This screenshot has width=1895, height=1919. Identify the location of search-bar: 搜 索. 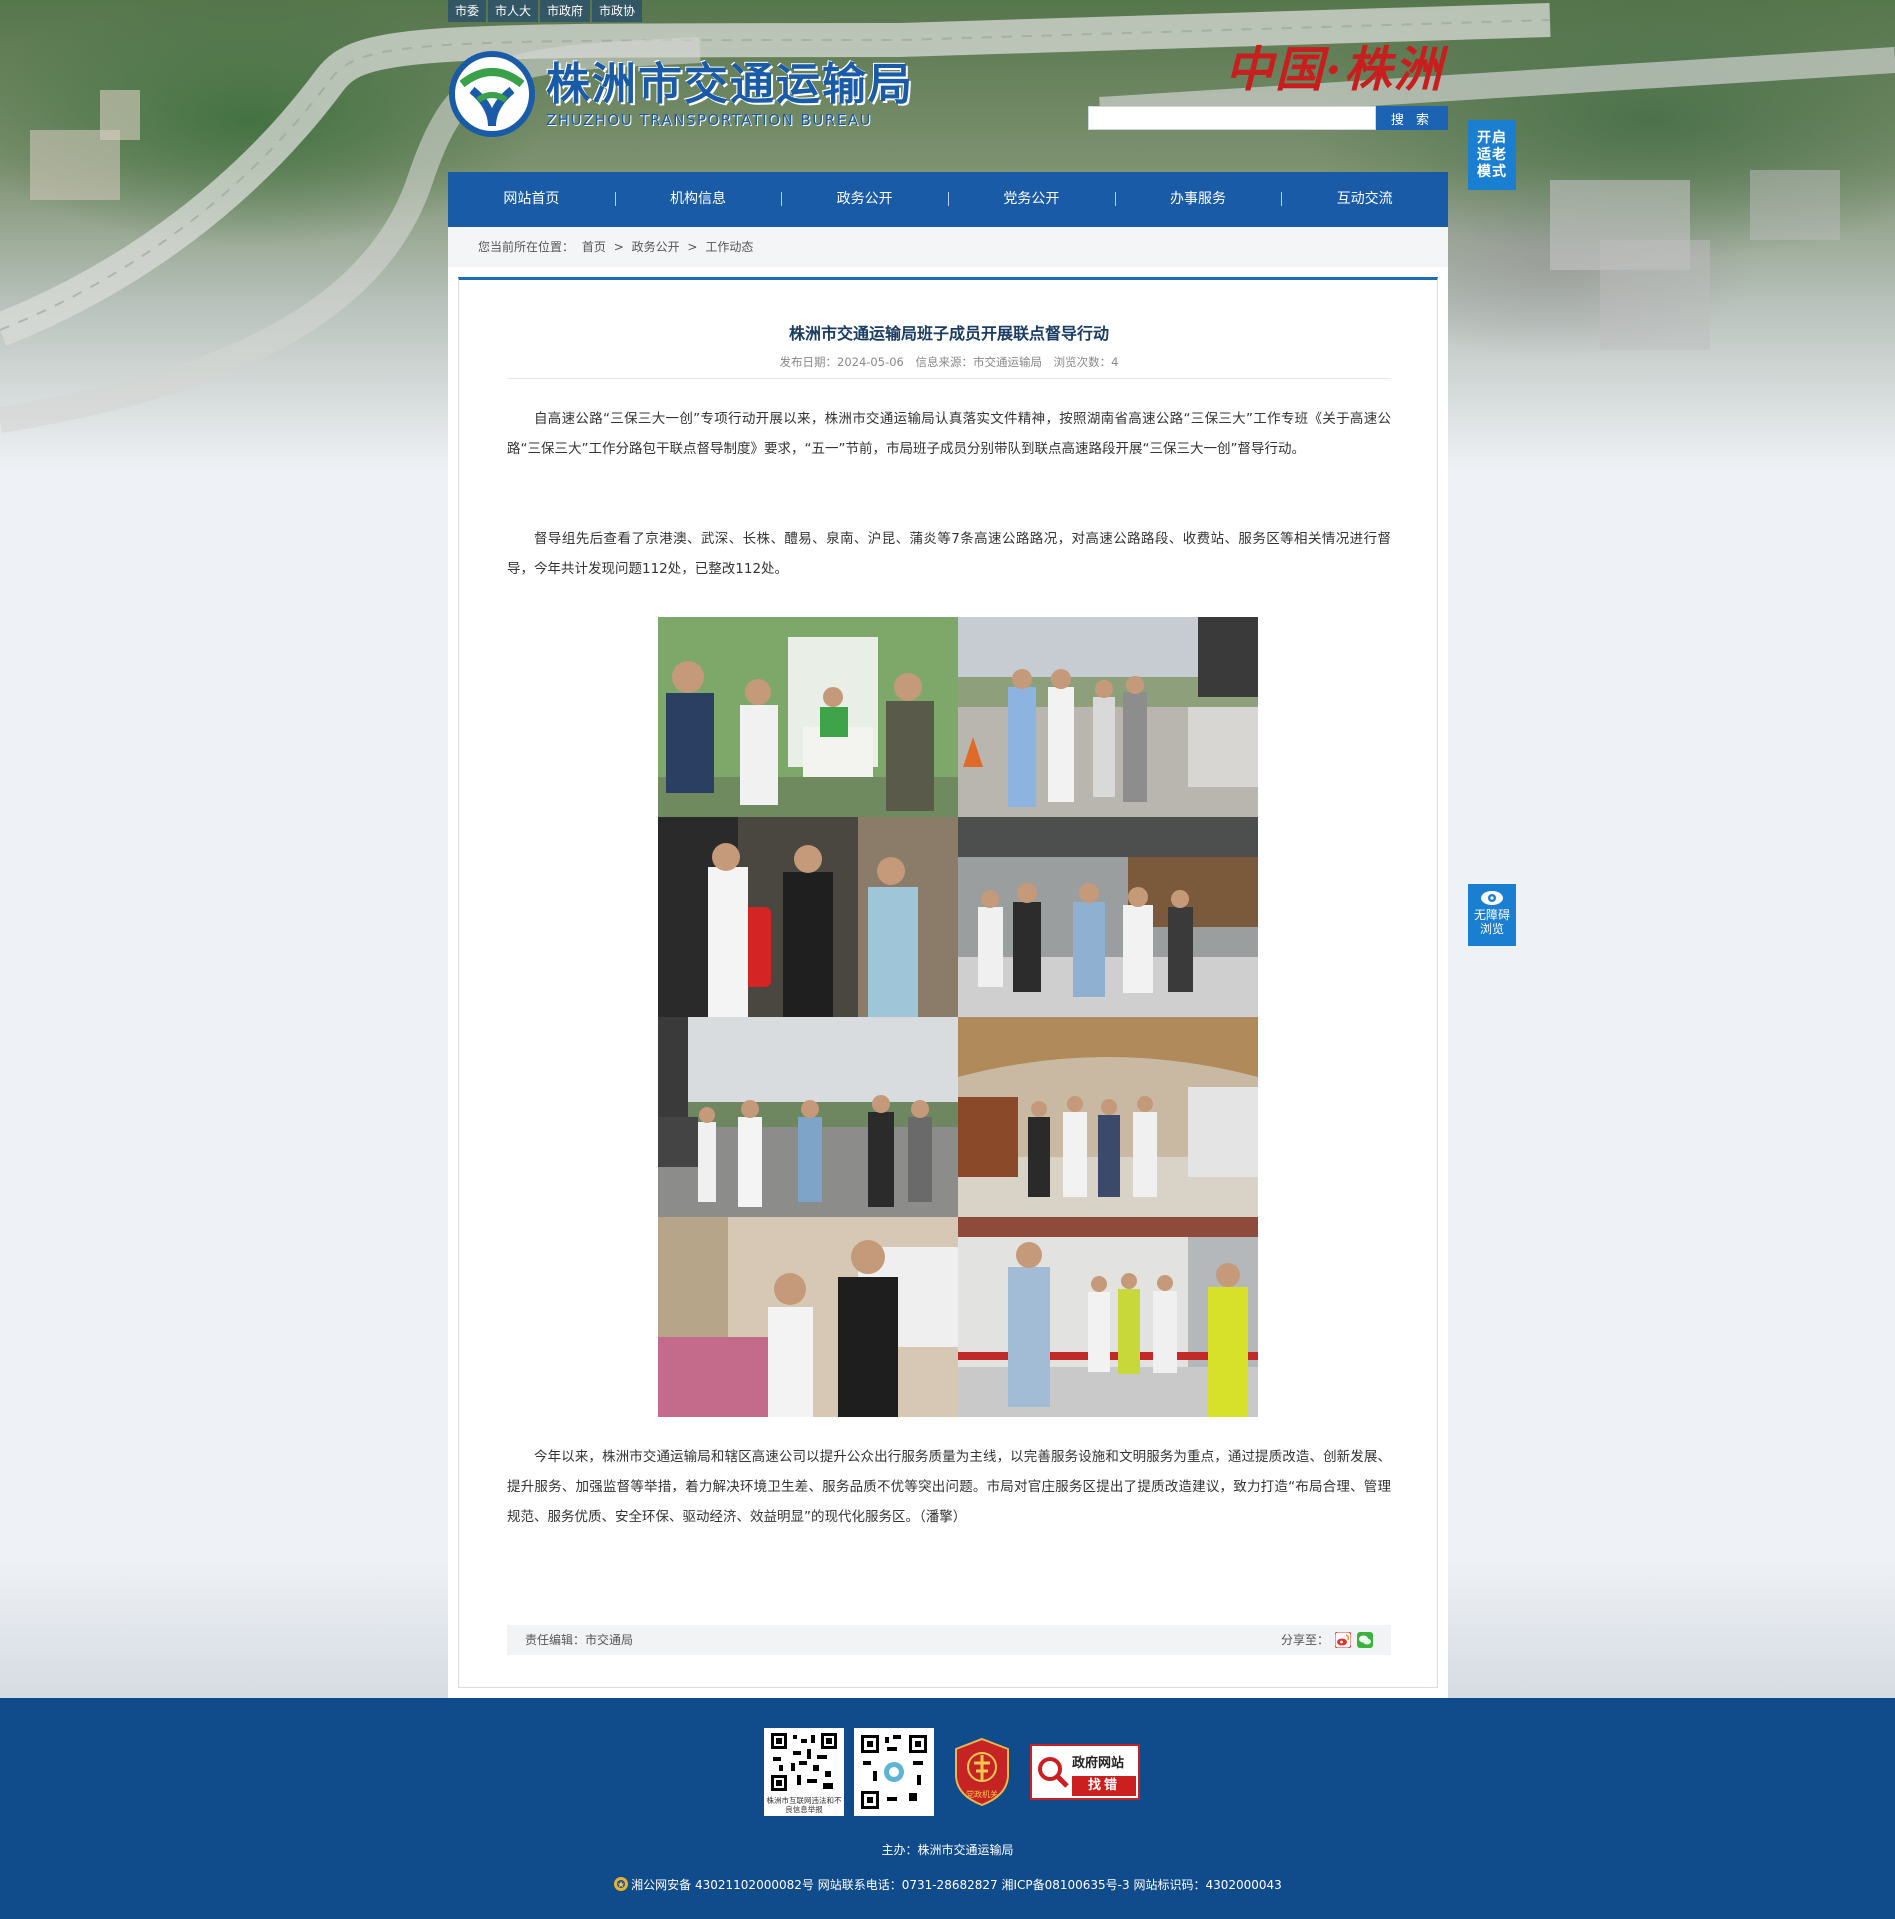
(1268, 118).